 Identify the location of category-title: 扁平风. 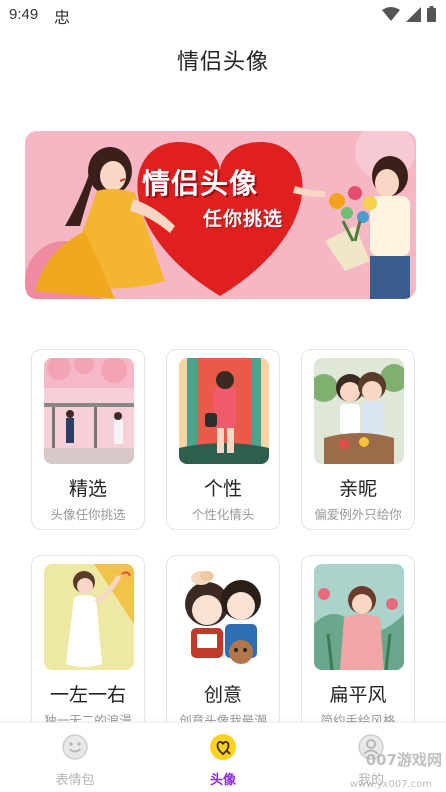
(358, 695).